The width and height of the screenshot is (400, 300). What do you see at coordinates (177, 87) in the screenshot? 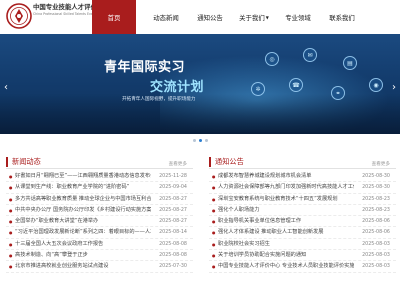
I see `banner-title-line2: 交流计划` at bounding box center [177, 87].